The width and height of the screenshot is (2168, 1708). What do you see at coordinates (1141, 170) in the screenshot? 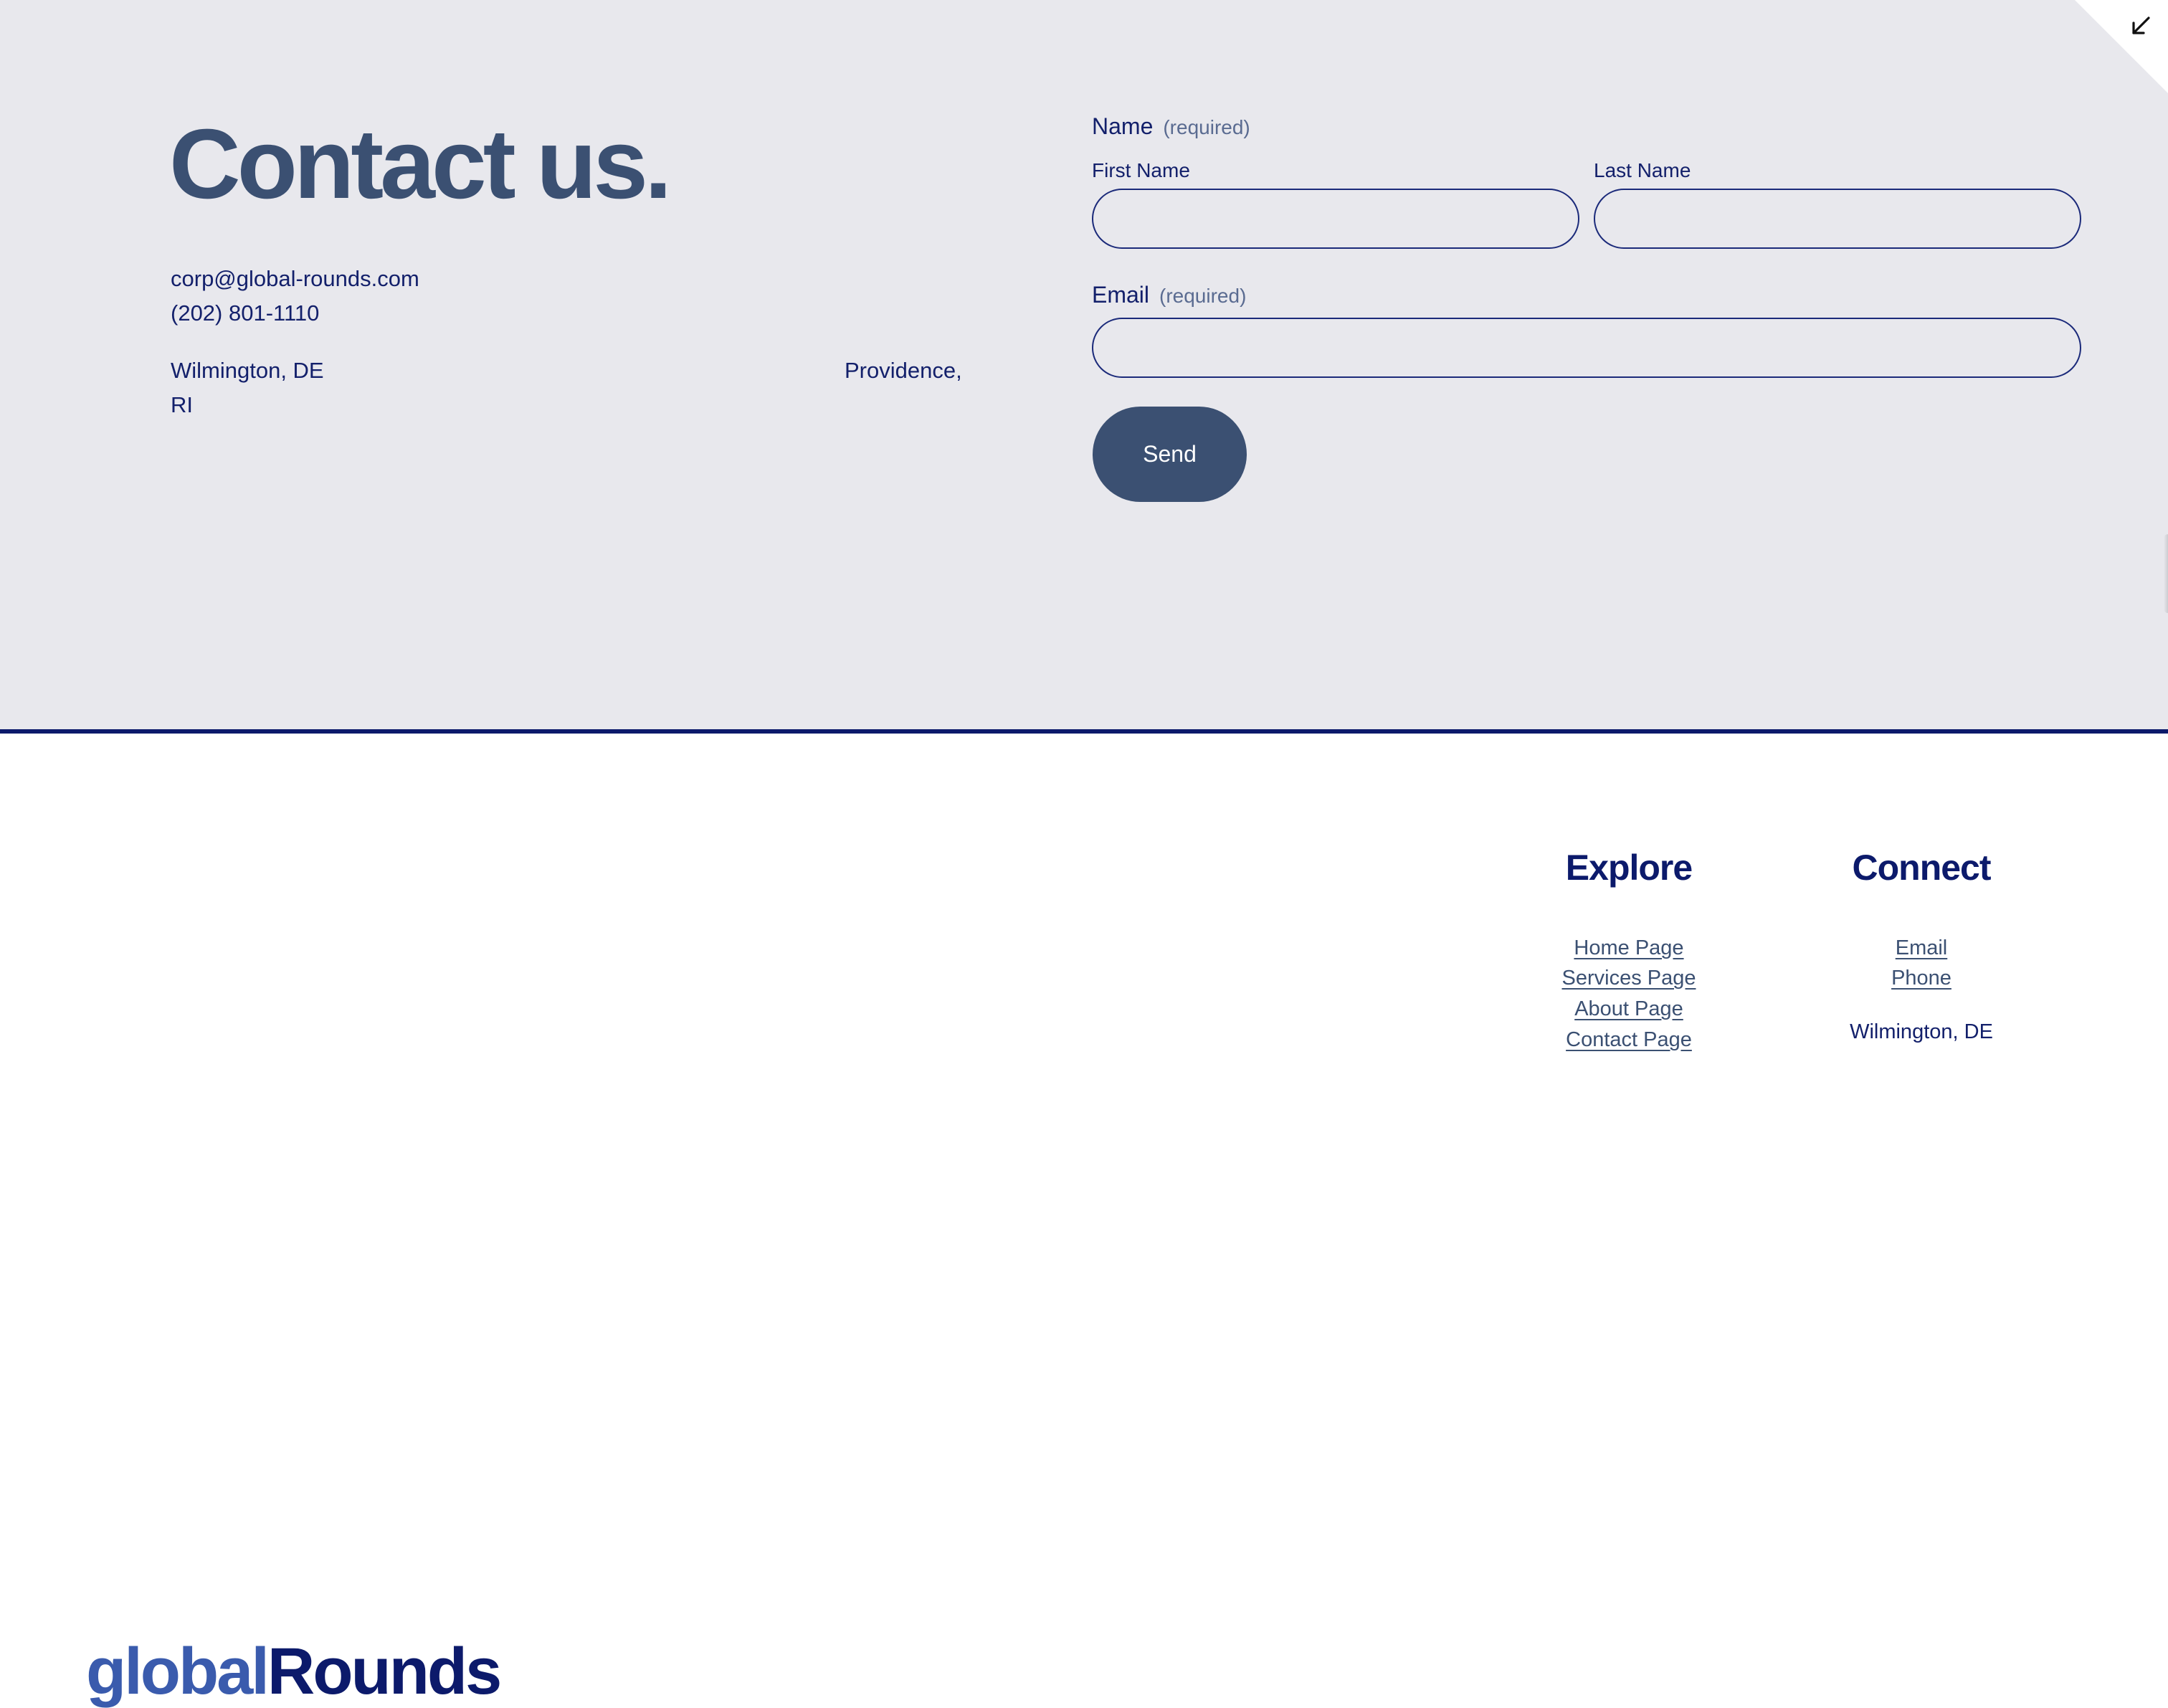
I see `first-name-label: First Name` at bounding box center [1141, 170].